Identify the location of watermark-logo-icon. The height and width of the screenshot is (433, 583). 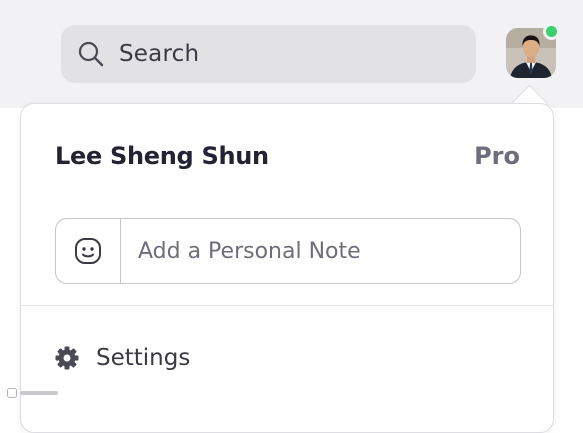
(32, 393).